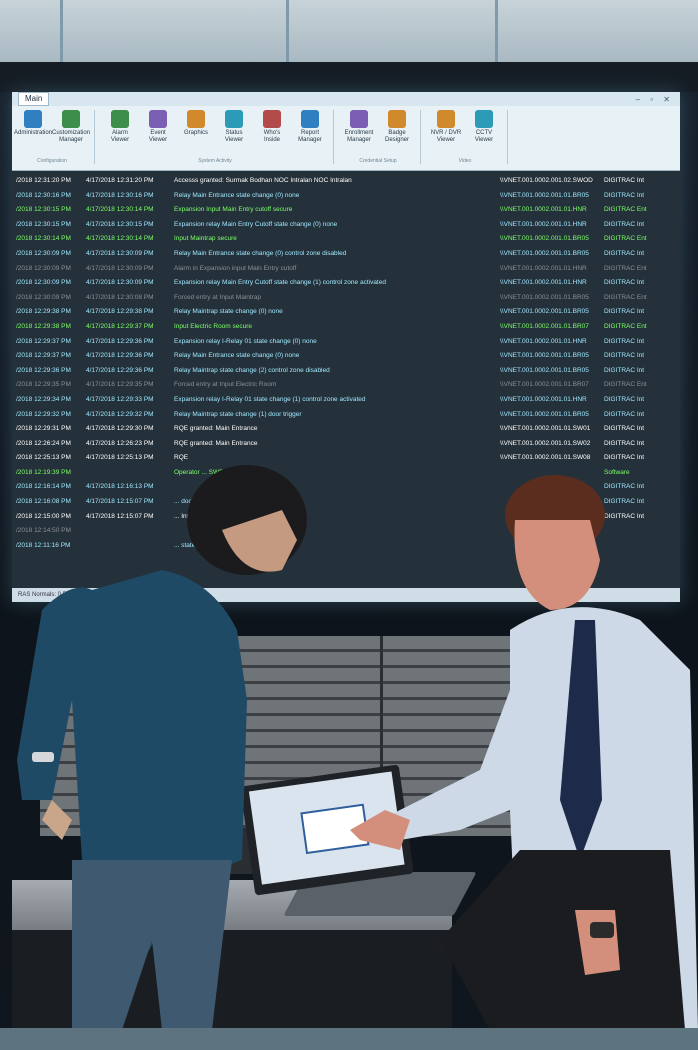  I want to click on log-cell: Input Maintrap secure, so click(205, 239).